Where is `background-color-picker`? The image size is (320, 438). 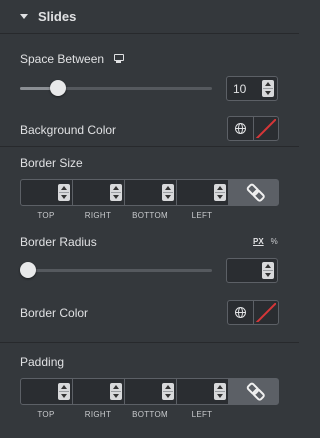 background-color-picker is located at coordinates (253, 128).